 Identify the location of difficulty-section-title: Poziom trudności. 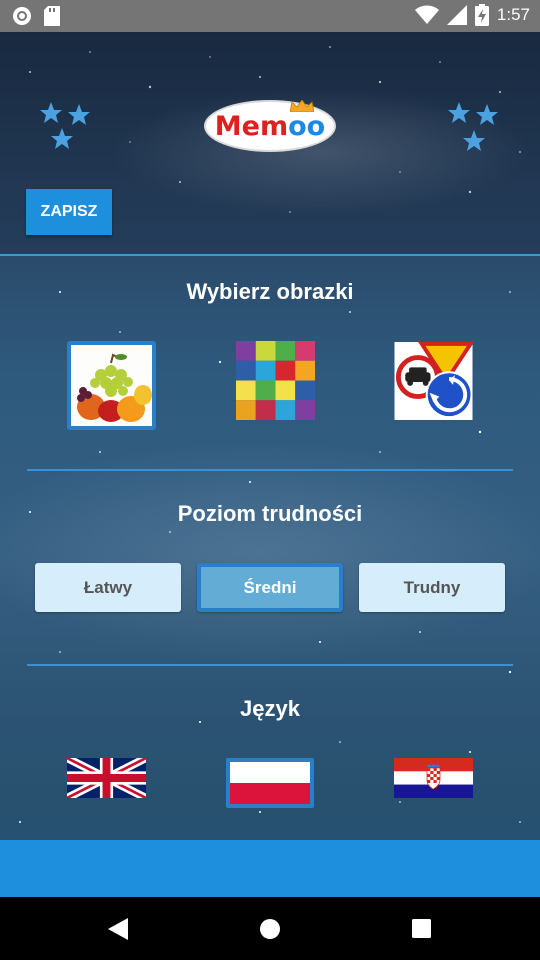
(270, 513).